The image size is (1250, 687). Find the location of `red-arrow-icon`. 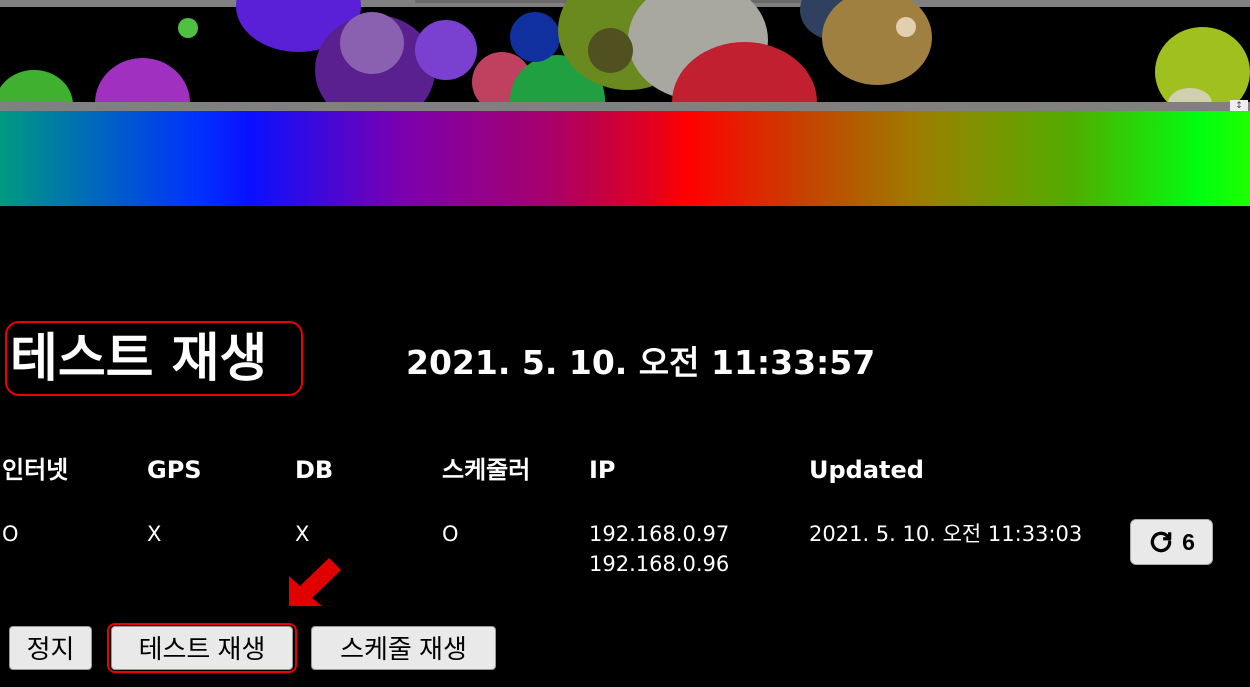

red-arrow-icon is located at coordinates (315, 582).